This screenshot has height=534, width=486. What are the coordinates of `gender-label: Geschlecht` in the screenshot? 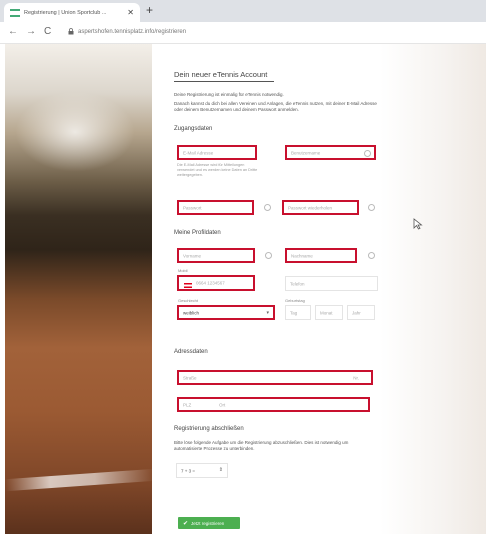 It's located at (188, 300).